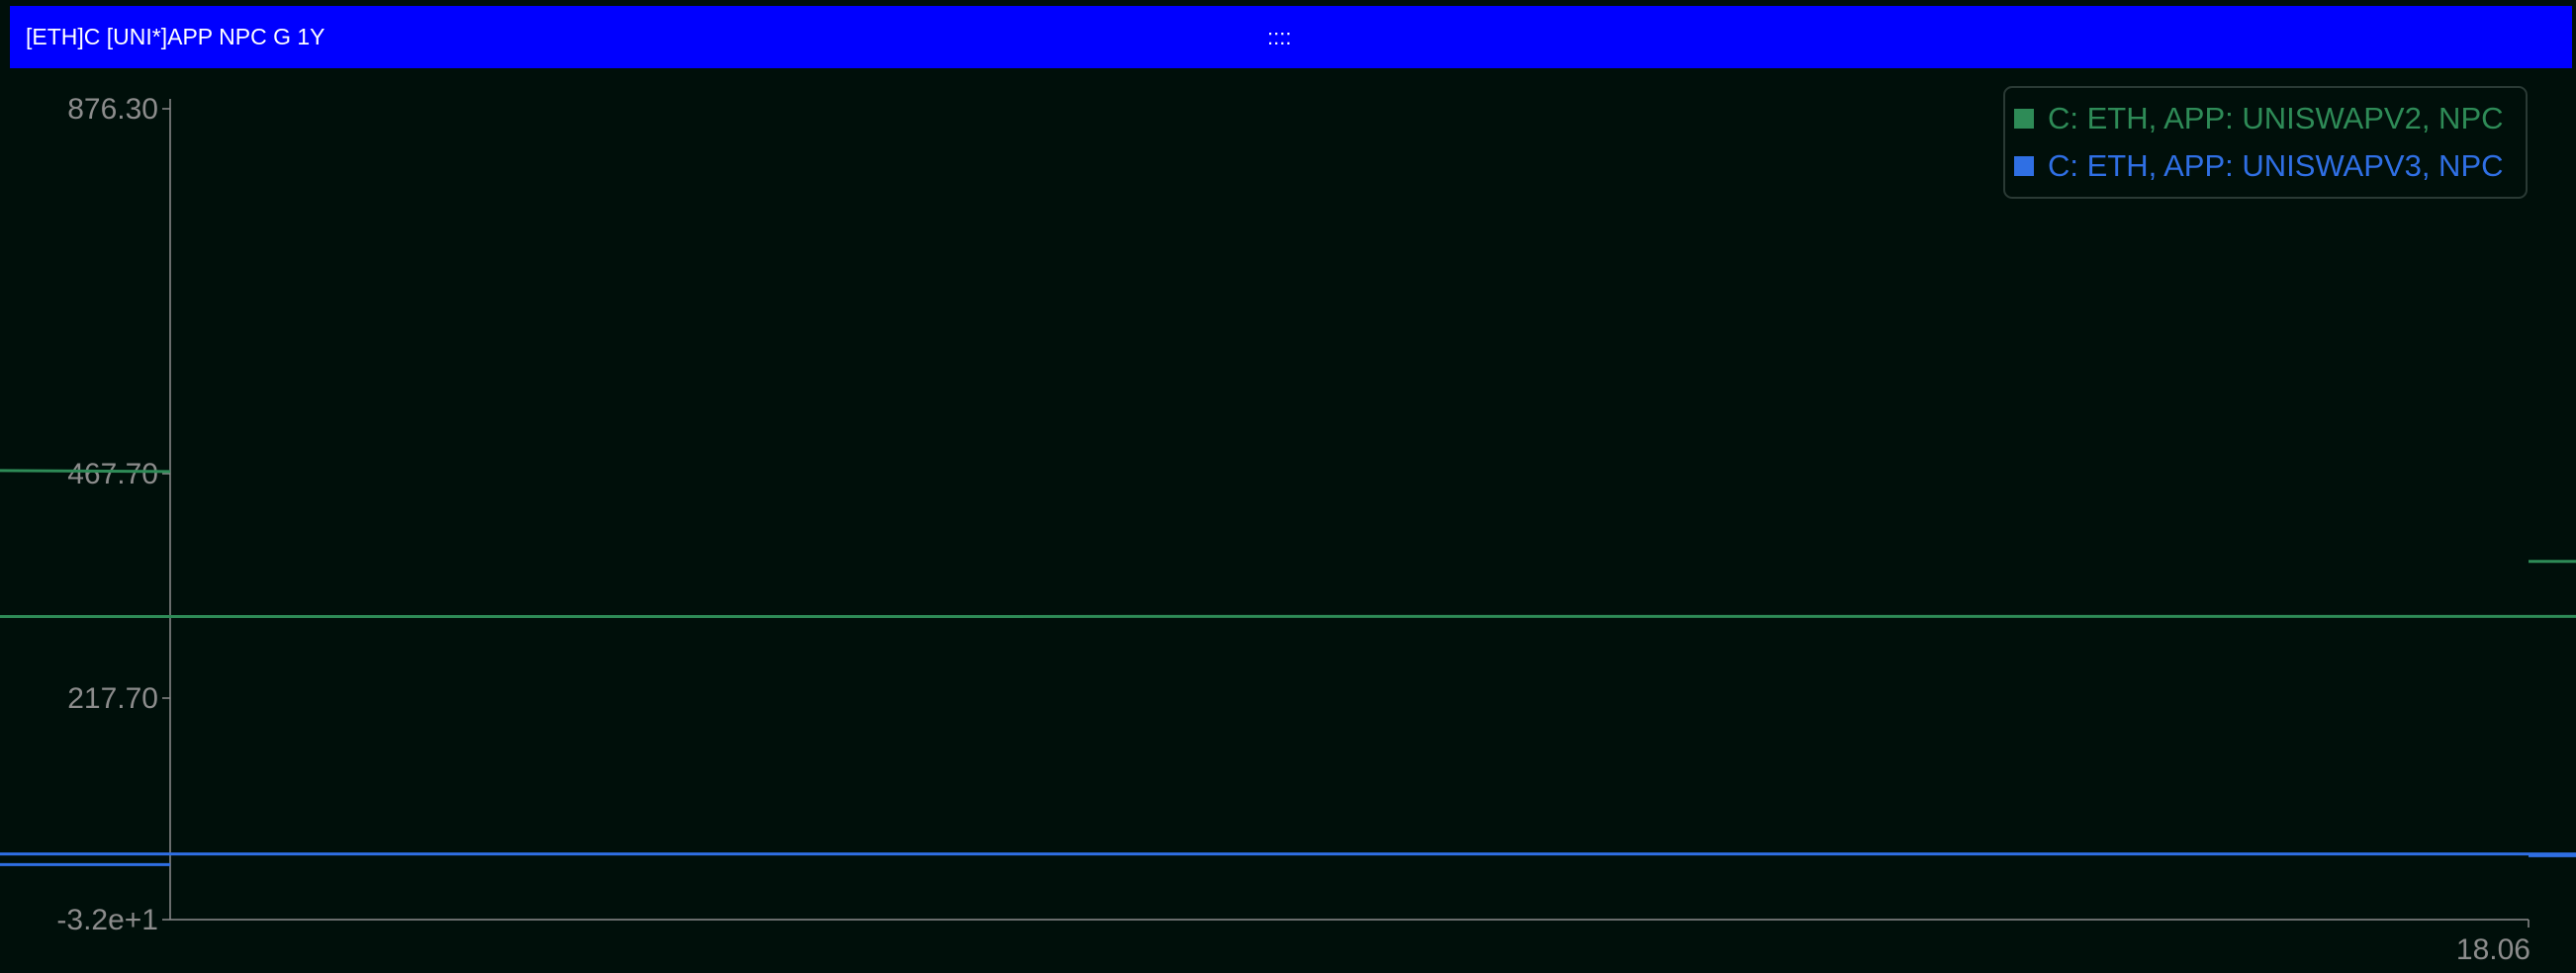 This screenshot has height=973, width=2576. I want to click on legend-label-uniswapv2: C: ETH, APP: UNISWAPV2, NPC, so click(2276, 118).